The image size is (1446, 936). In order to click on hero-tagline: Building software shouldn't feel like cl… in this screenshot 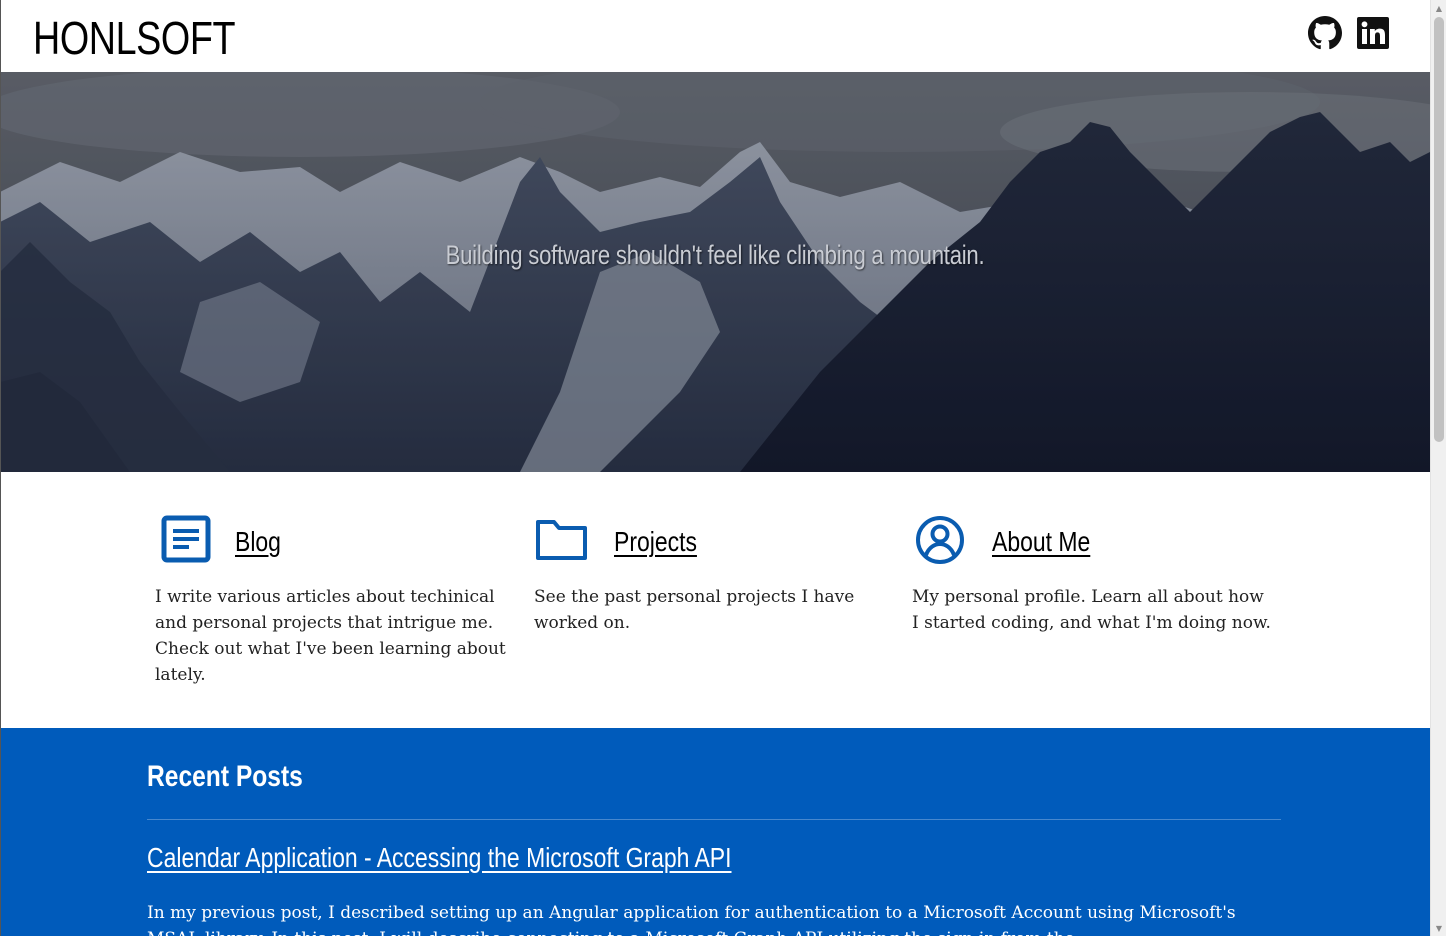, I will do `click(715, 255)`.